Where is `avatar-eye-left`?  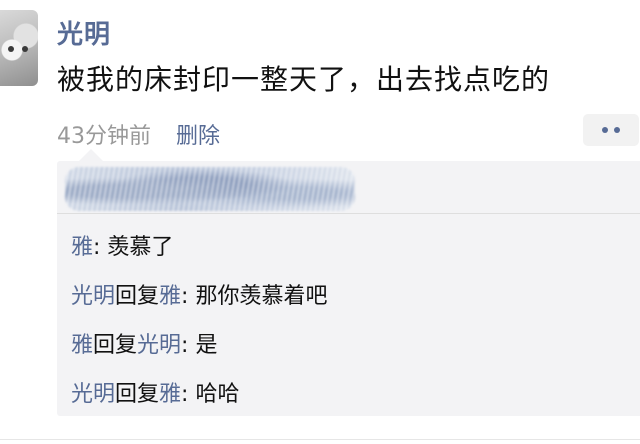
avatar-eye-left is located at coordinates (11, 49).